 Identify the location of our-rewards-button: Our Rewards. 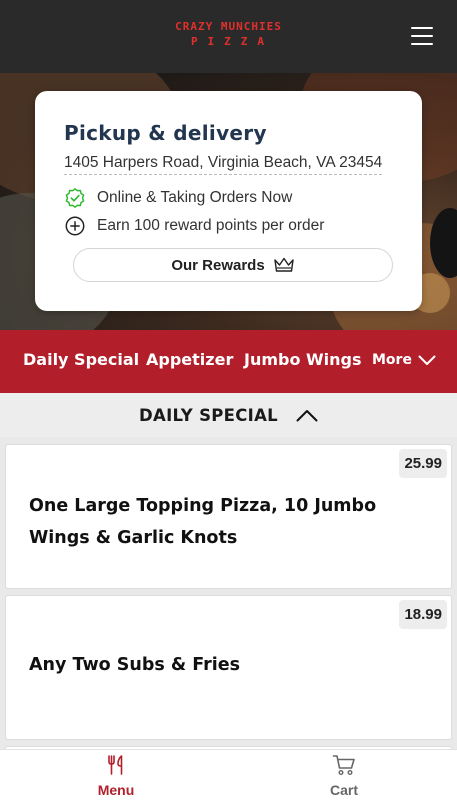
(233, 265).